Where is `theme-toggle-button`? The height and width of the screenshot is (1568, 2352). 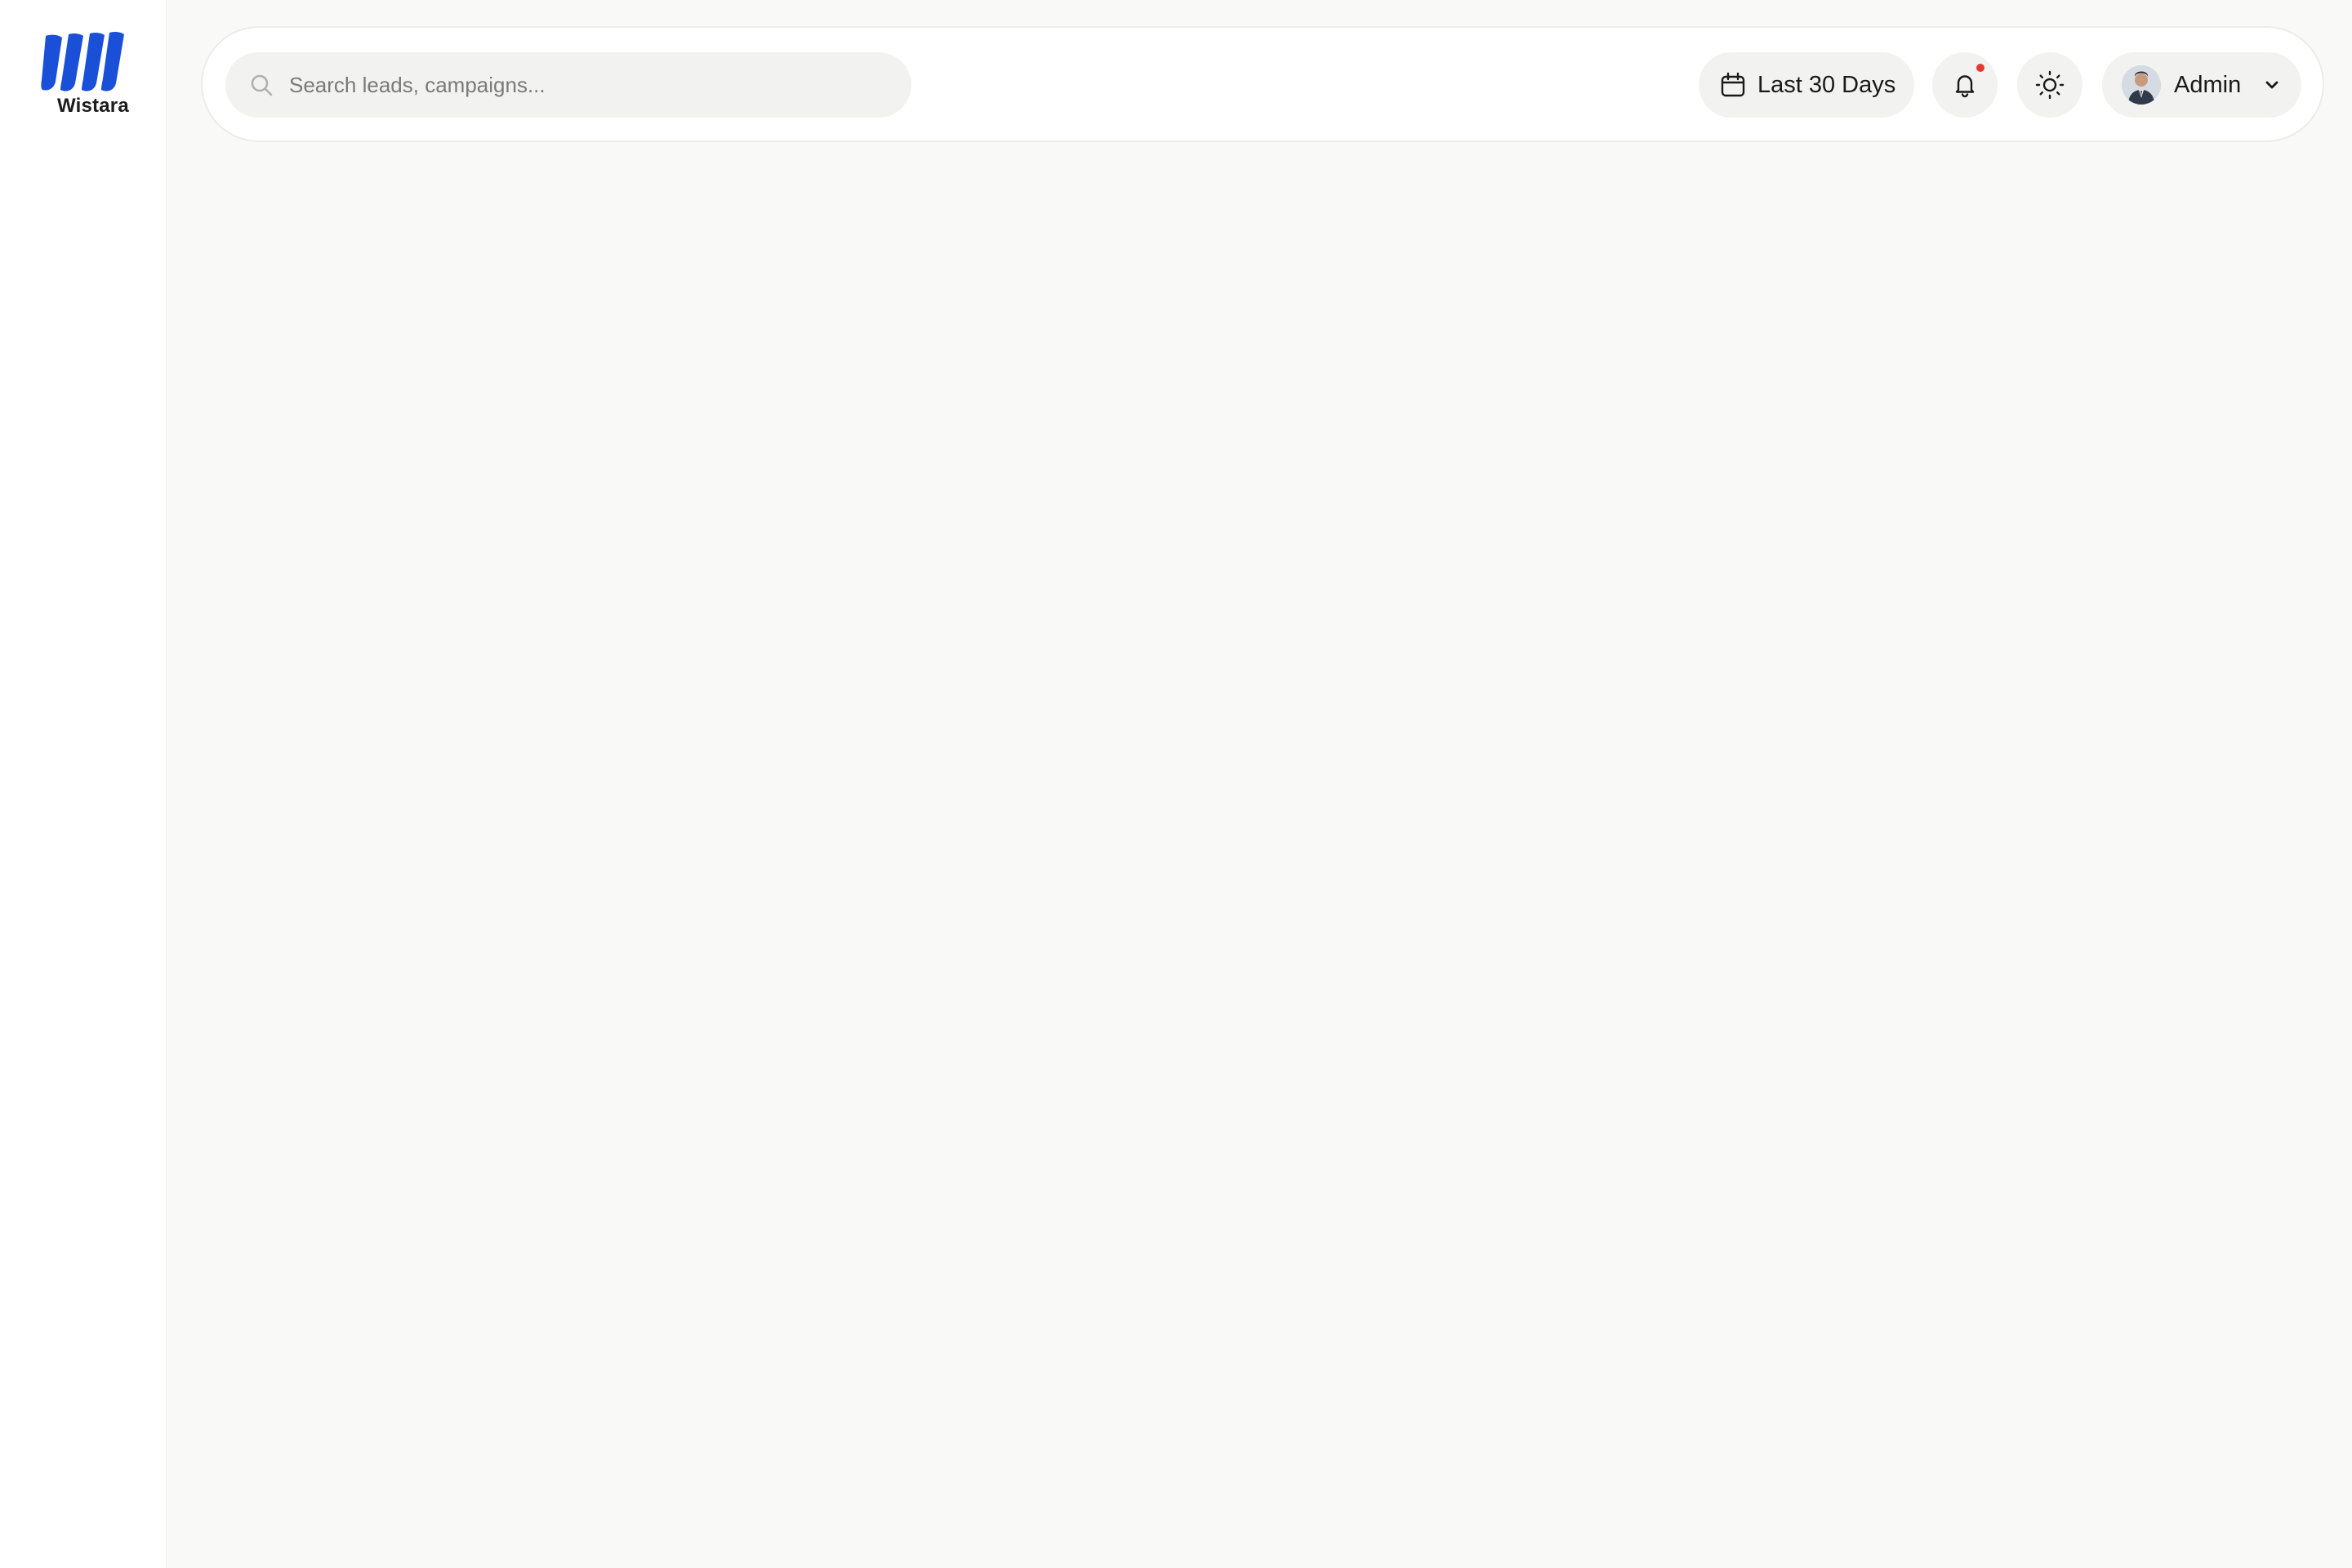 theme-toggle-button is located at coordinates (2049, 85).